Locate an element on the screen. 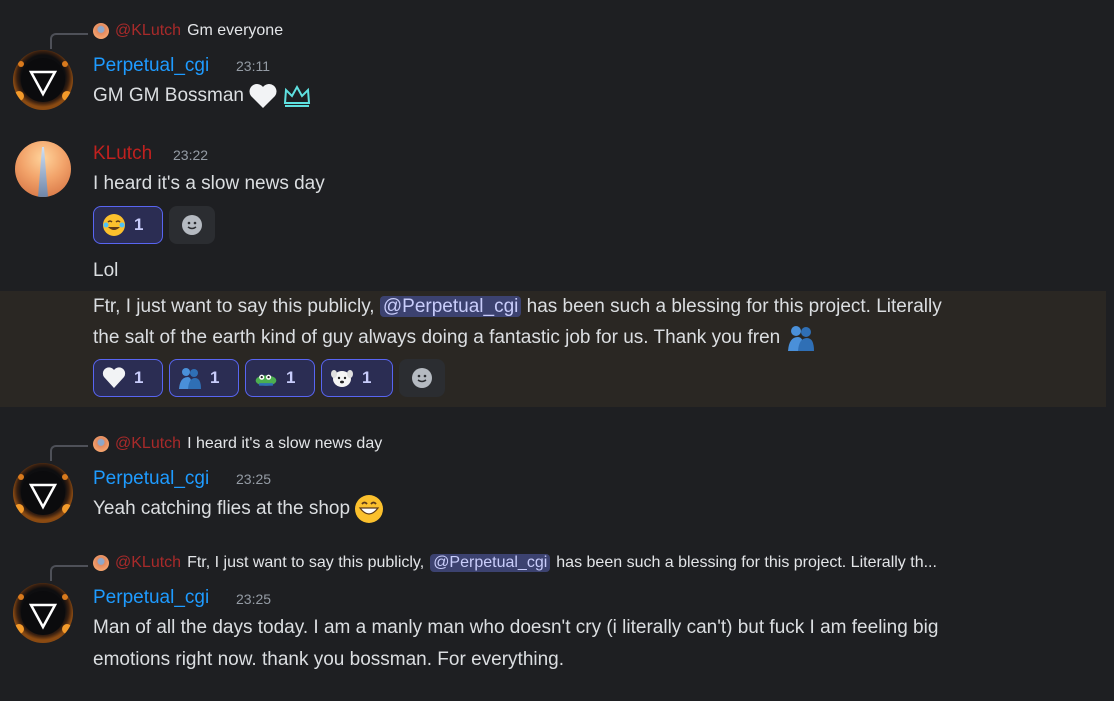 The width and height of the screenshot is (1114, 701). reaction-heart: 1 is located at coordinates (128, 378).